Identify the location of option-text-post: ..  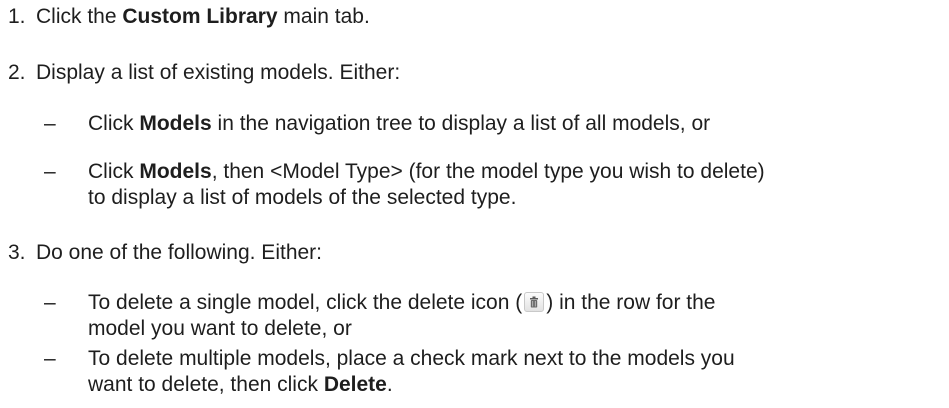
(389, 384).